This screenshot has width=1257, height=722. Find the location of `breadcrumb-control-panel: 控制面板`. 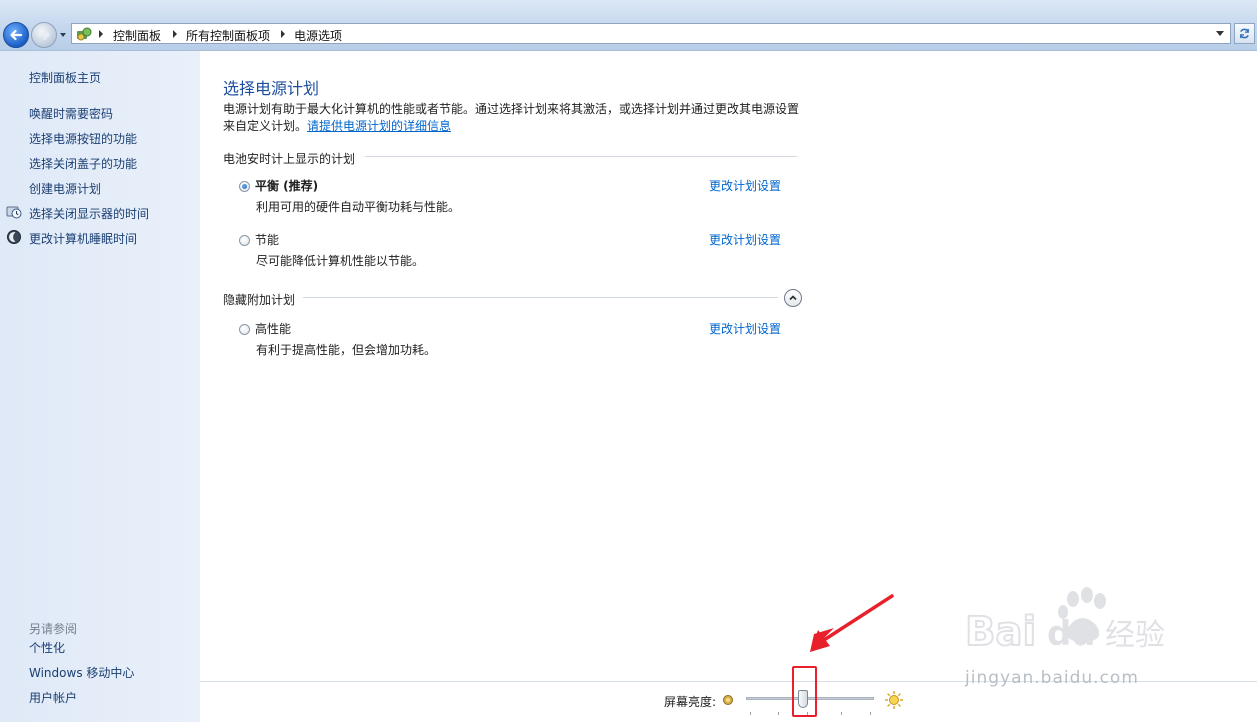

breadcrumb-control-panel: 控制面板 is located at coordinates (137, 35).